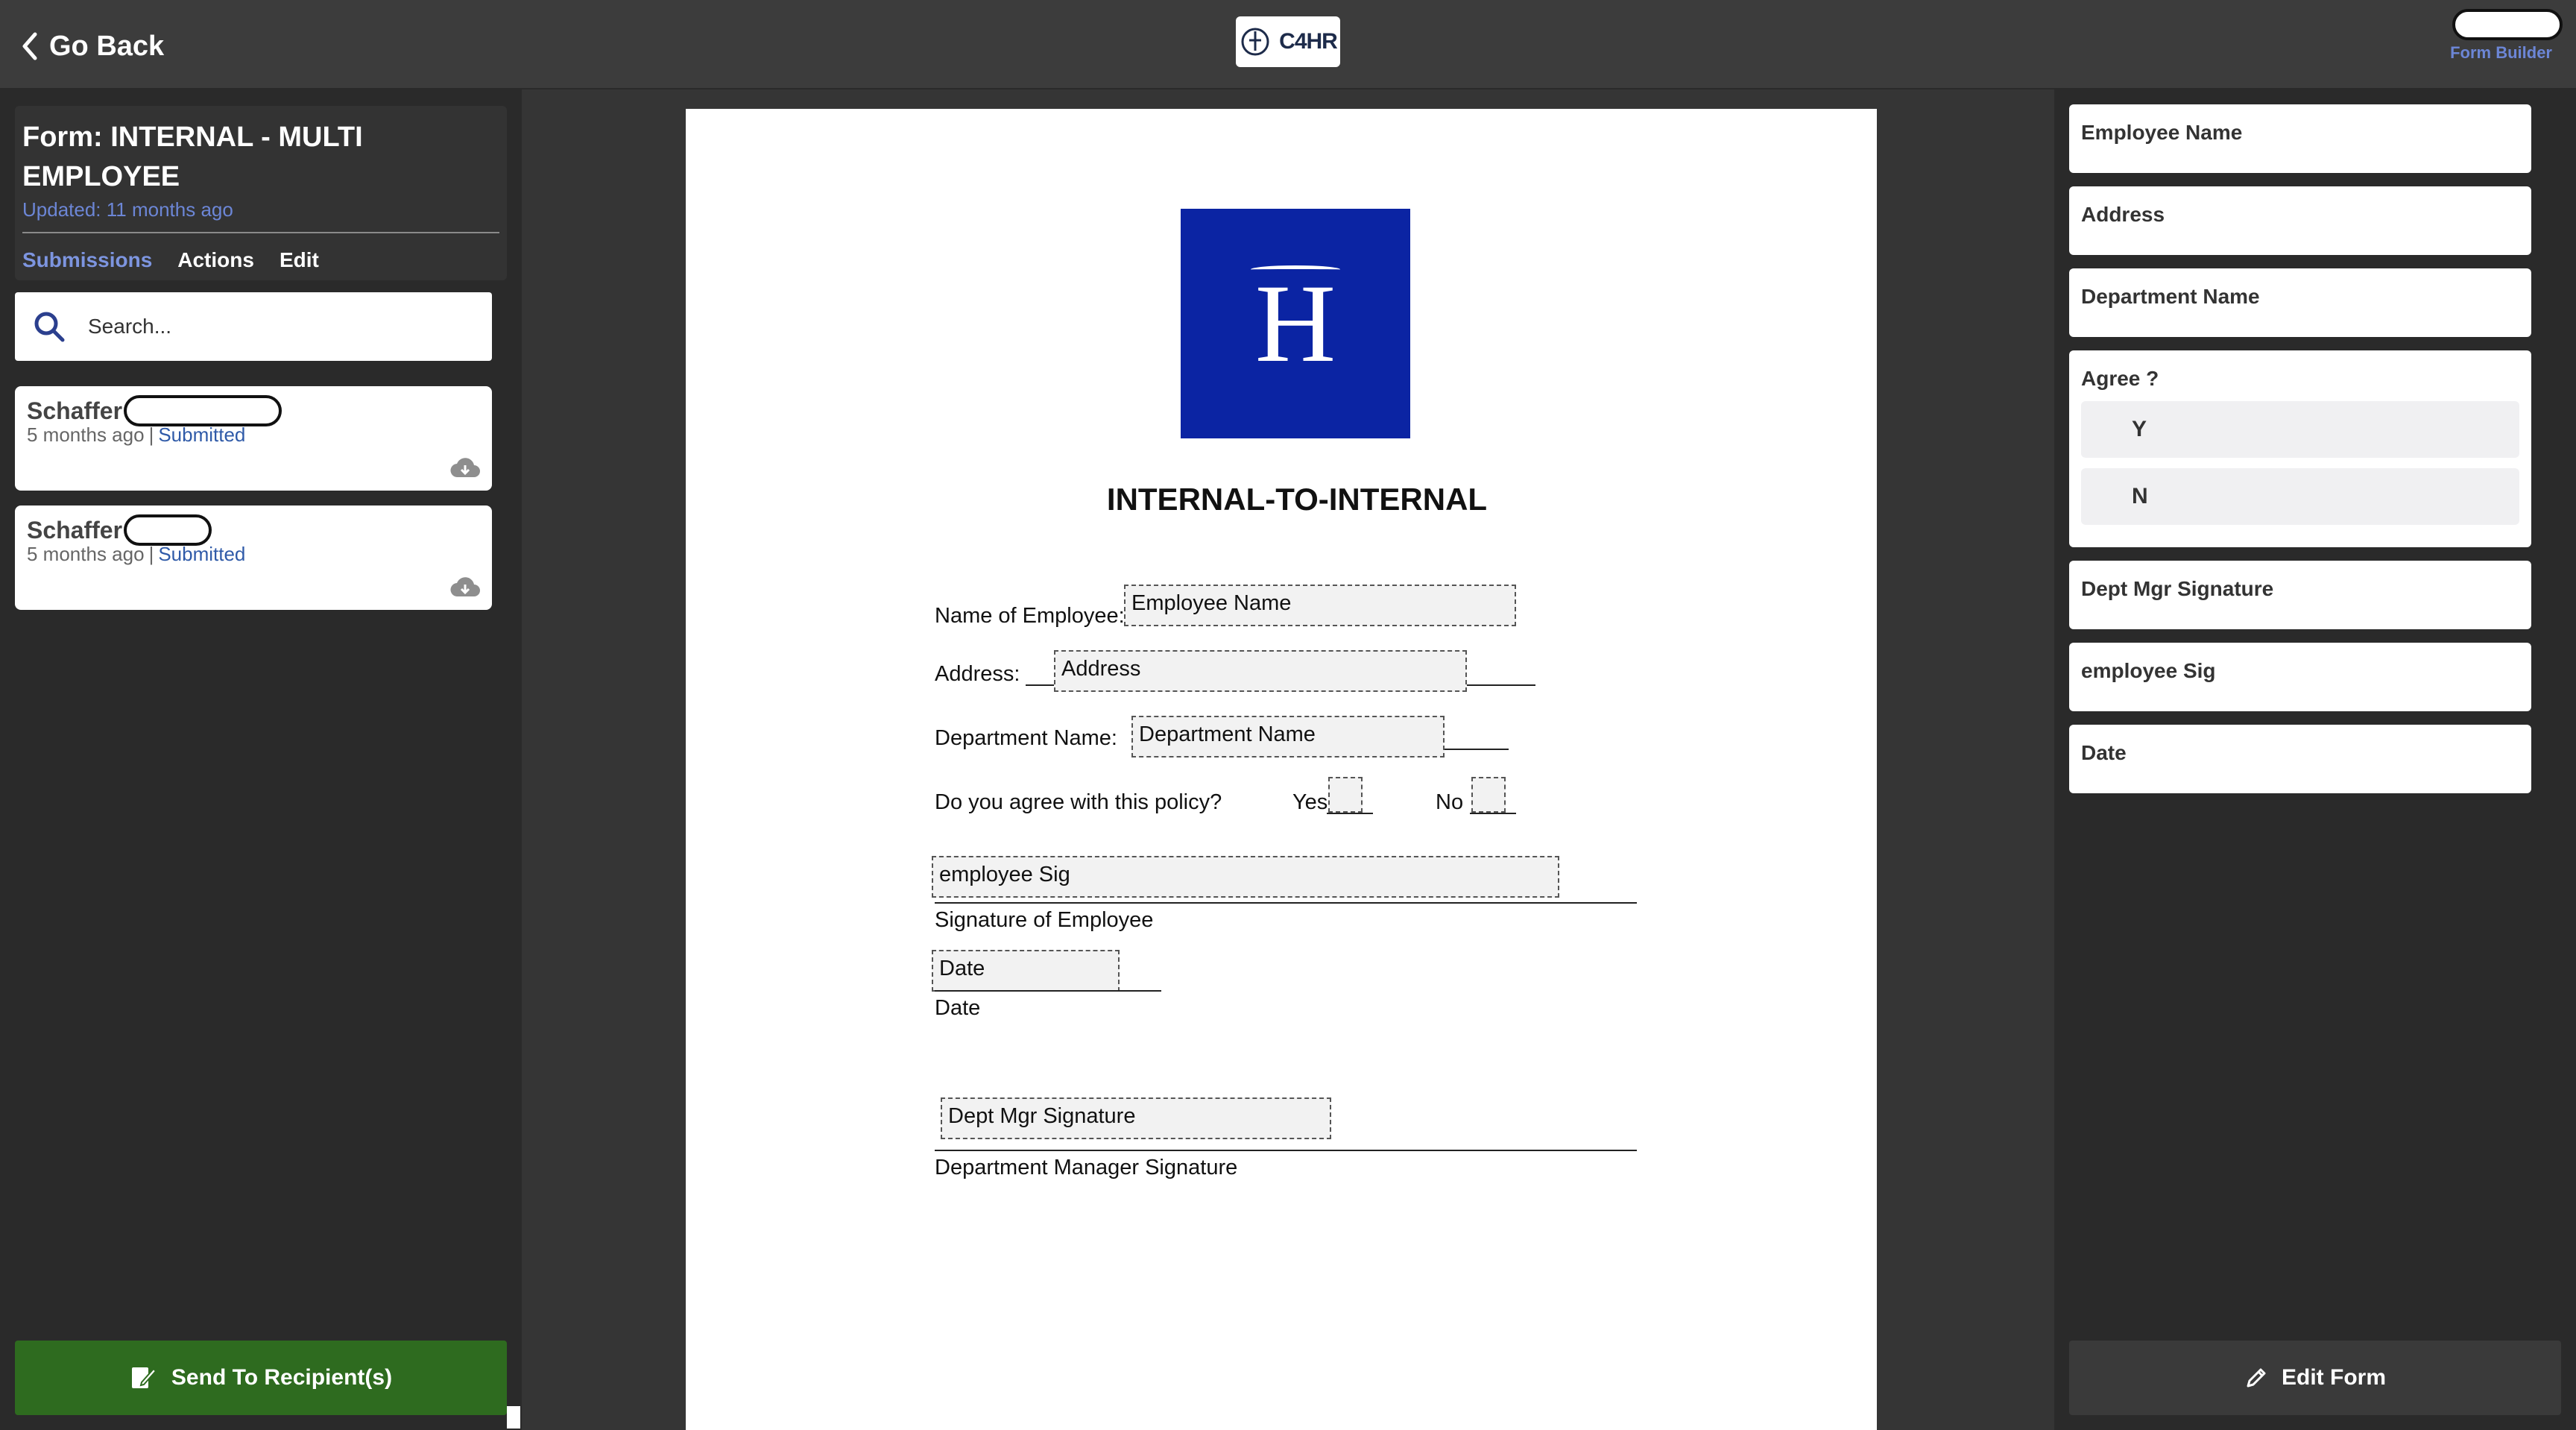  Describe the element at coordinates (1488, 795) in the screenshot. I see `checkbox-no` at that location.